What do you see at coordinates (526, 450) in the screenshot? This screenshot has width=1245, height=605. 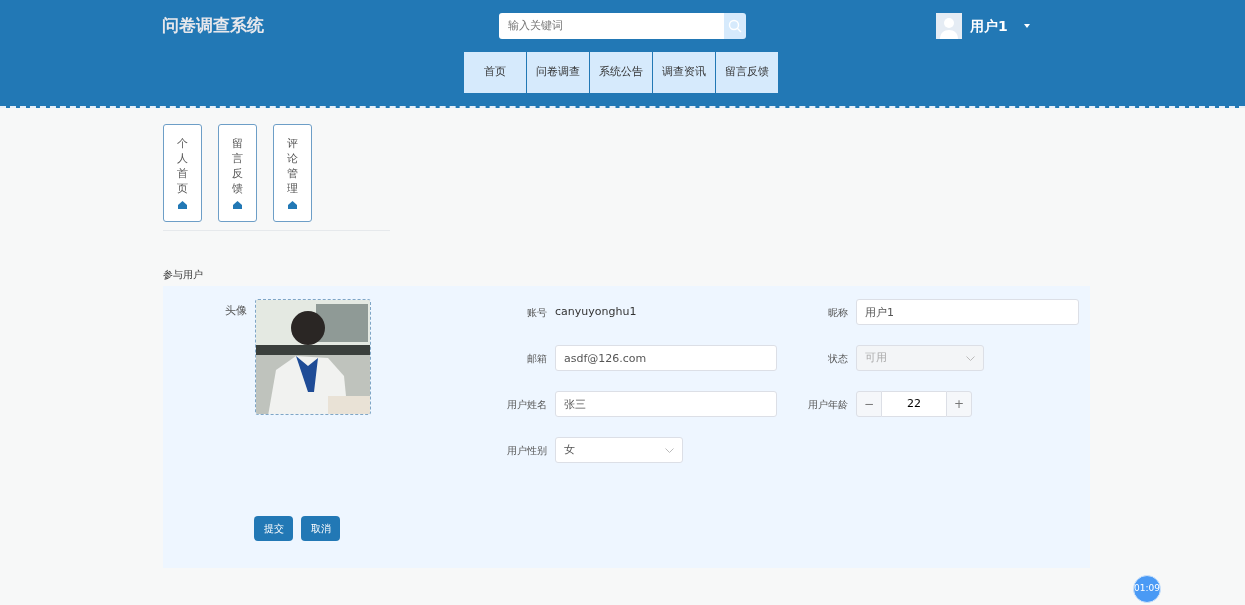 I see `field-label: 用户性别` at bounding box center [526, 450].